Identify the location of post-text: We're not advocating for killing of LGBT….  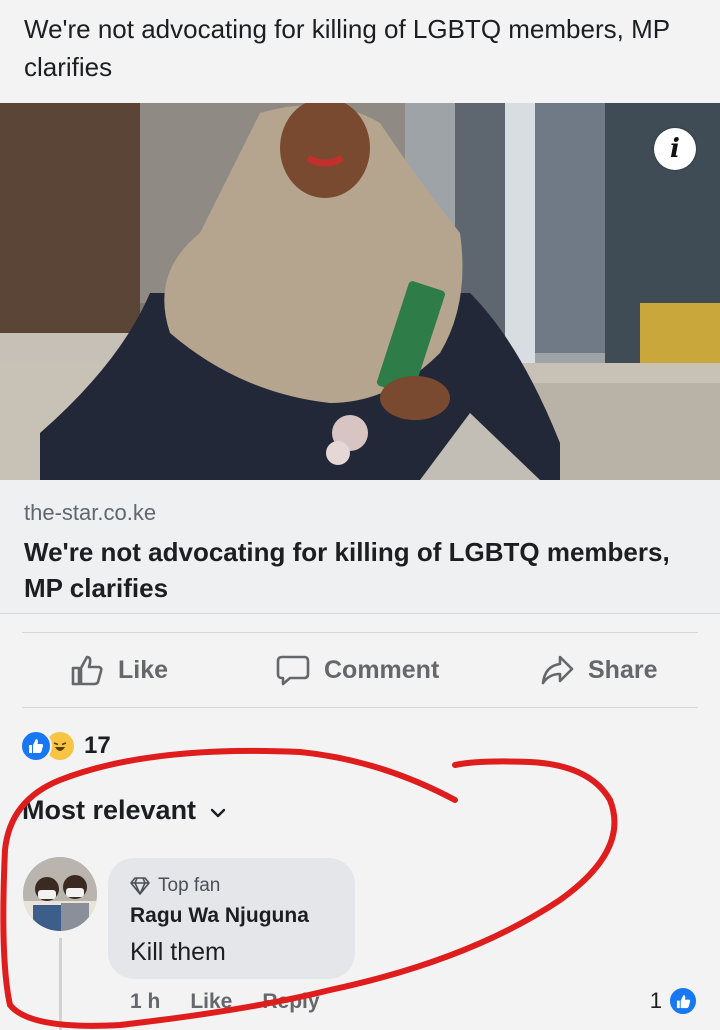
(347, 48).